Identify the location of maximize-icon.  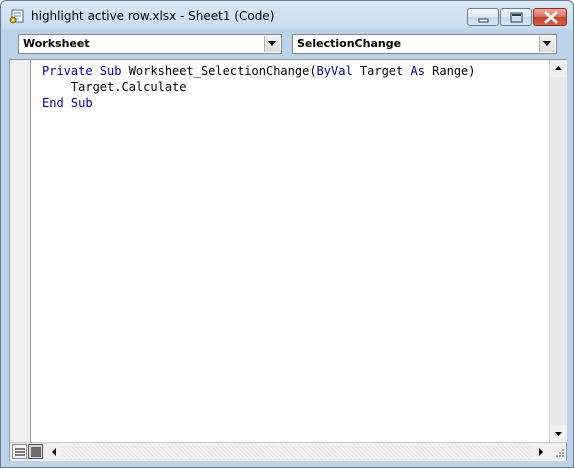
(516, 17).